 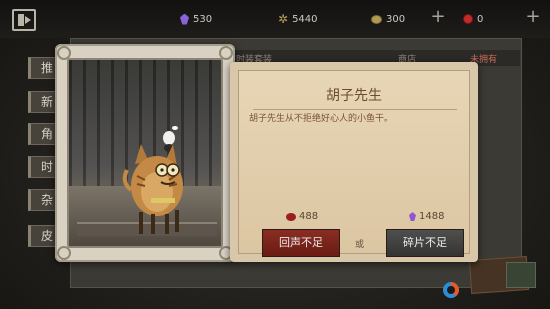 I want to click on price-fragment: 1488, so click(x=426, y=216).